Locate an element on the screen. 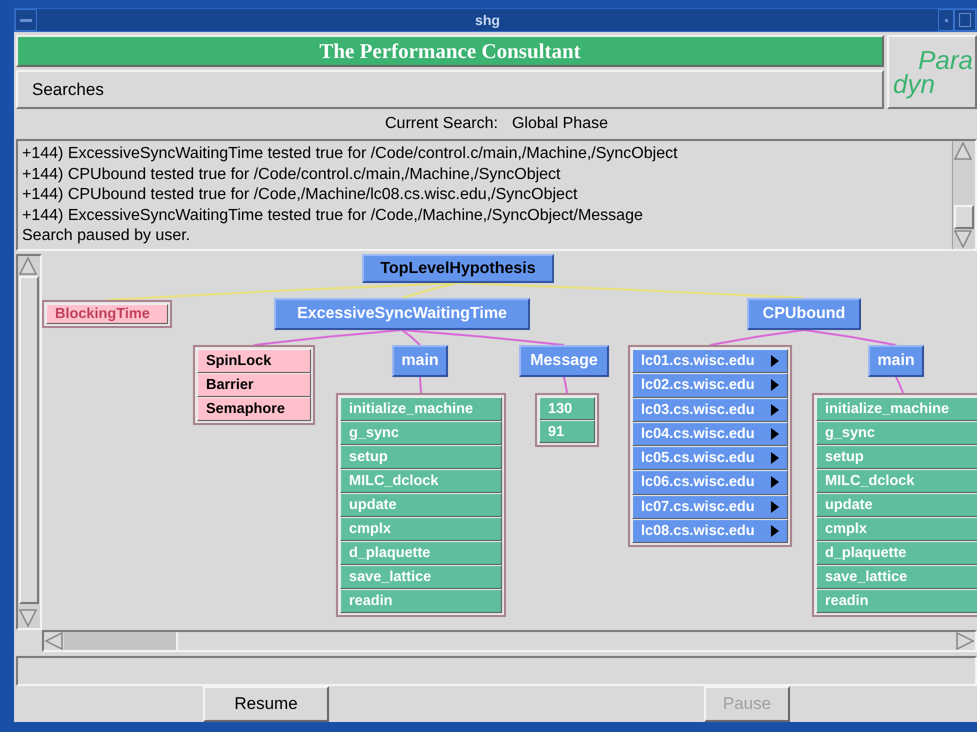 This screenshot has height=732, width=977. maximize-button is located at coordinates (965, 20).